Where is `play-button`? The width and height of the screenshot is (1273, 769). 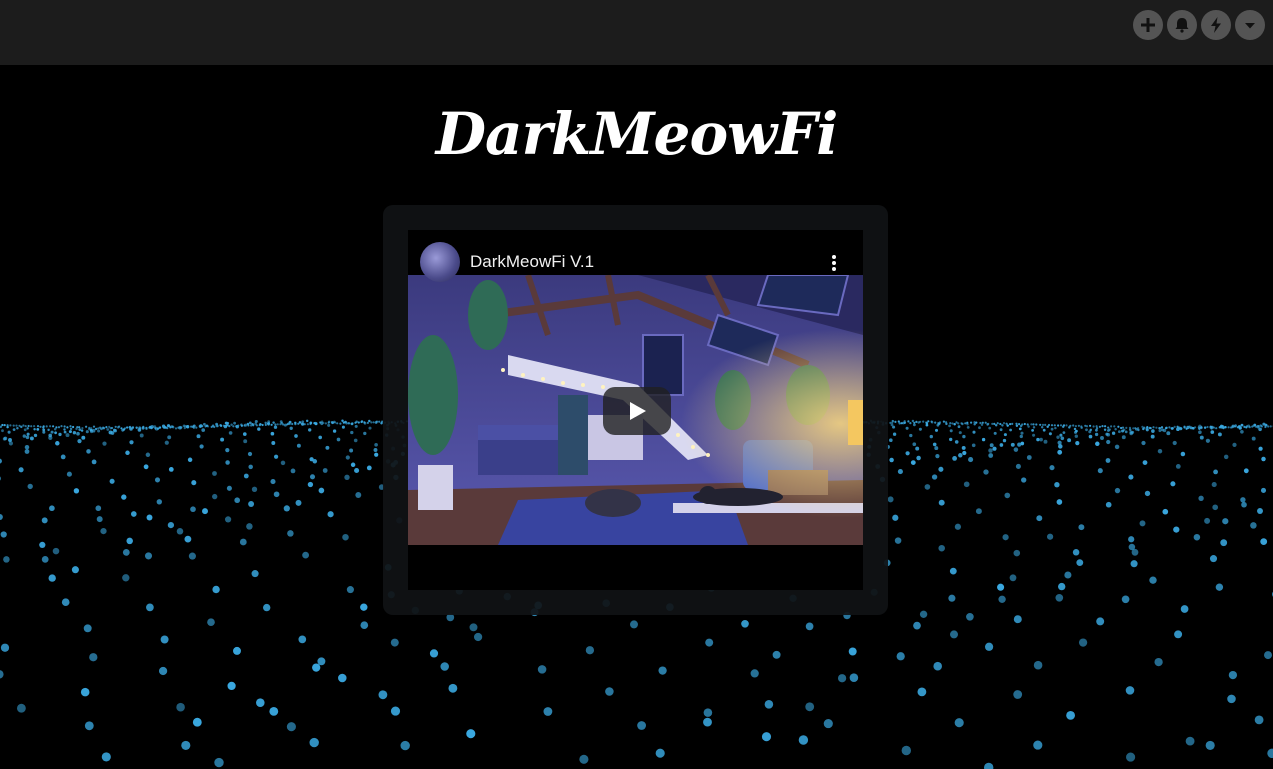
play-button is located at coordinates (637, 411).